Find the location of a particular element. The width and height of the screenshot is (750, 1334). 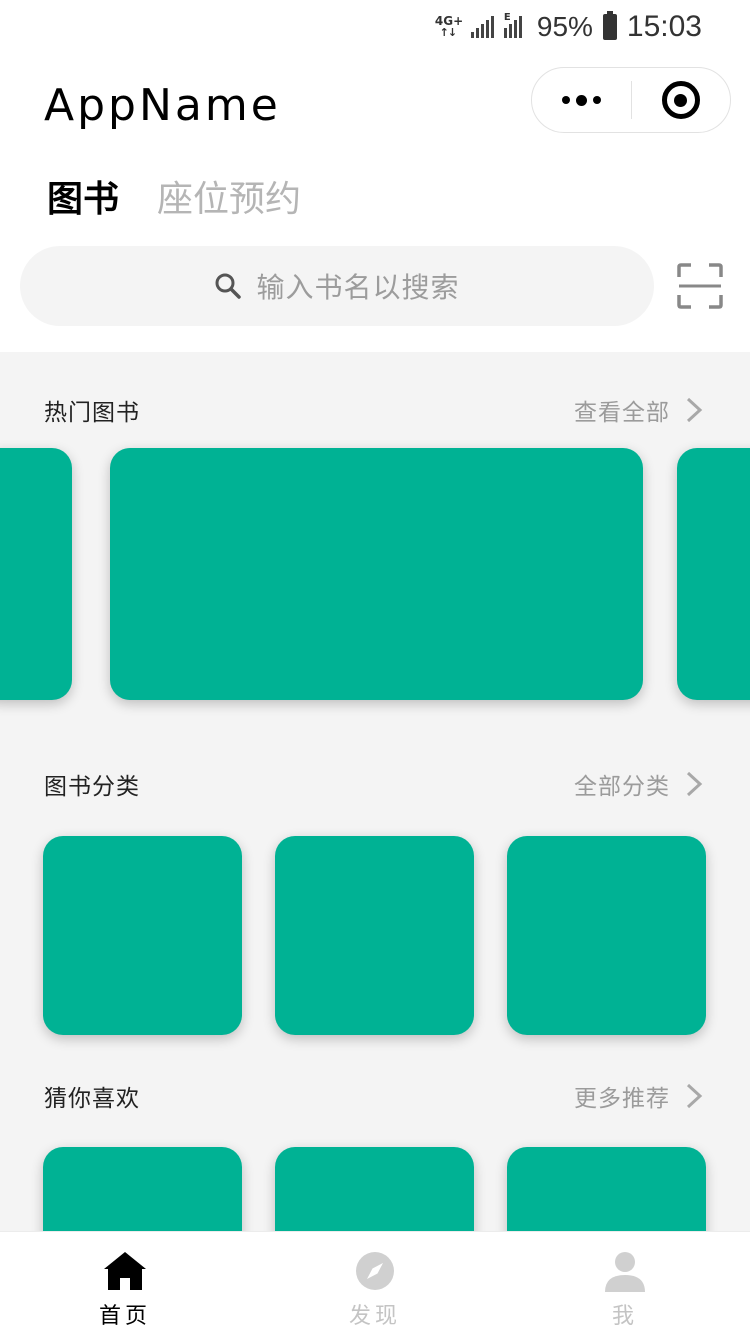

signal-e-icon: E is located at coordinates (515, 25).